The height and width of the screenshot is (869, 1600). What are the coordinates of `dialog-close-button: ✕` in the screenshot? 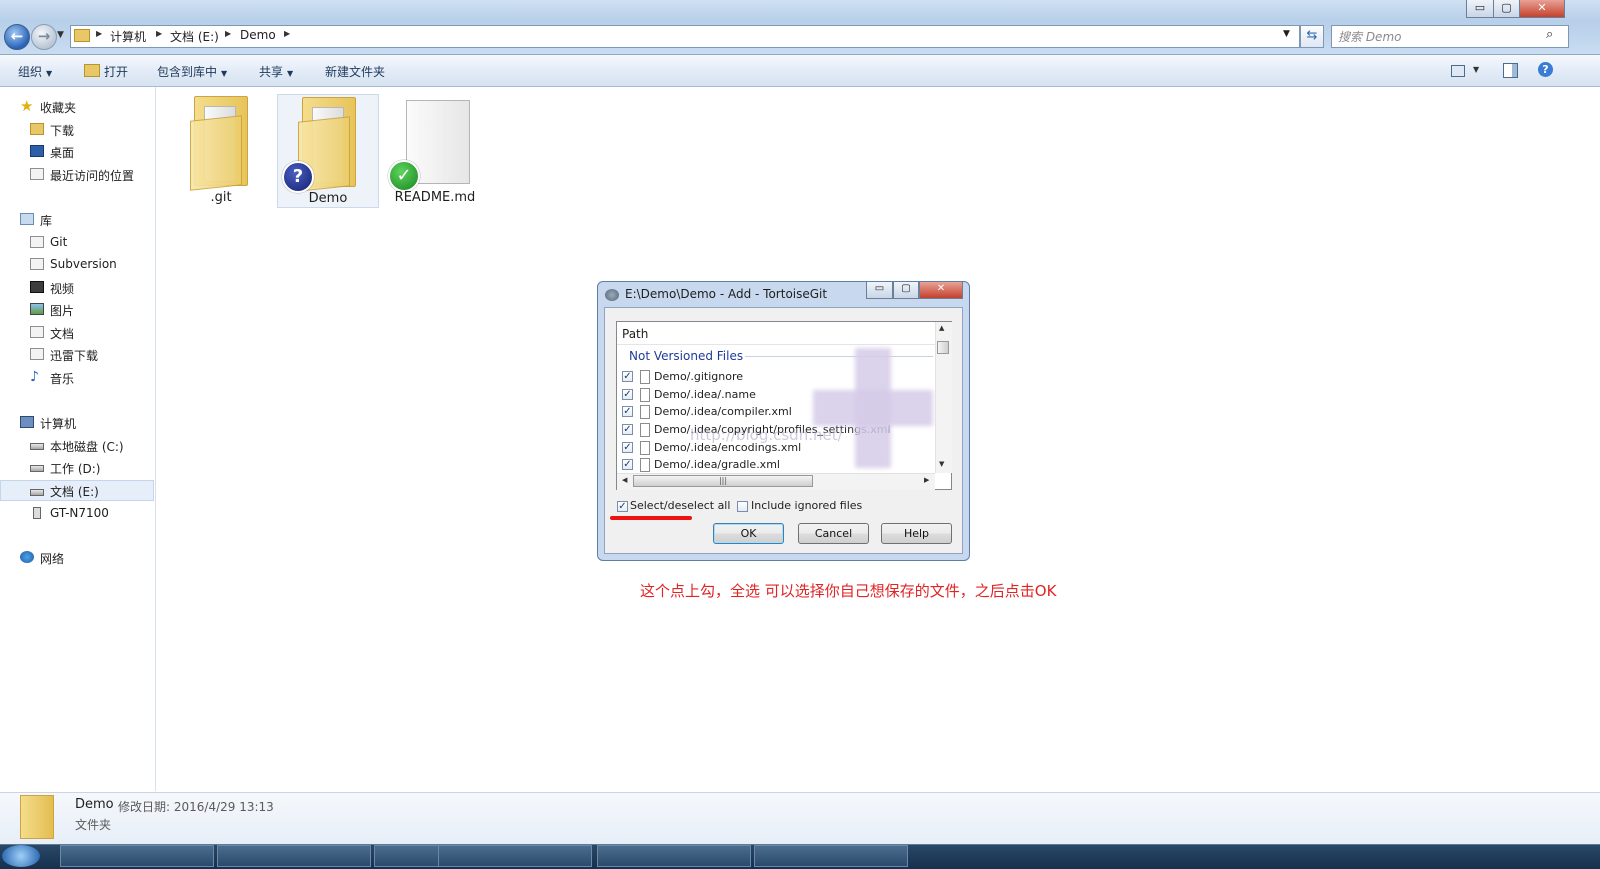 It's located at (941, 290).